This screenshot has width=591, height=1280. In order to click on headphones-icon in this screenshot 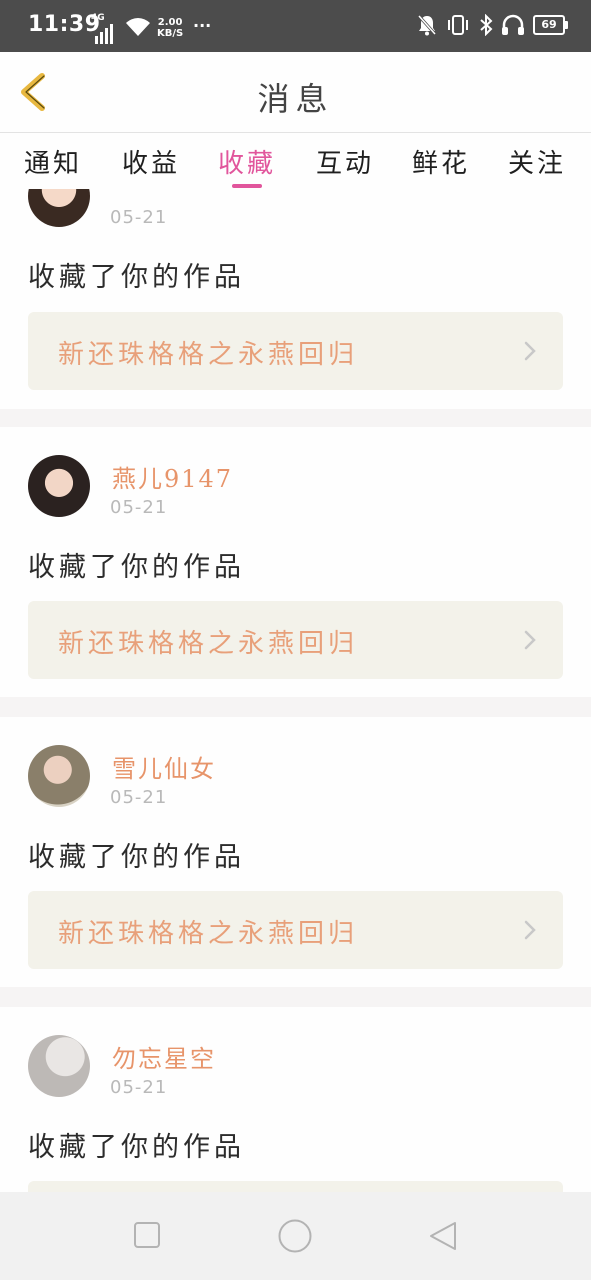, I will do `click(513, 24)`.